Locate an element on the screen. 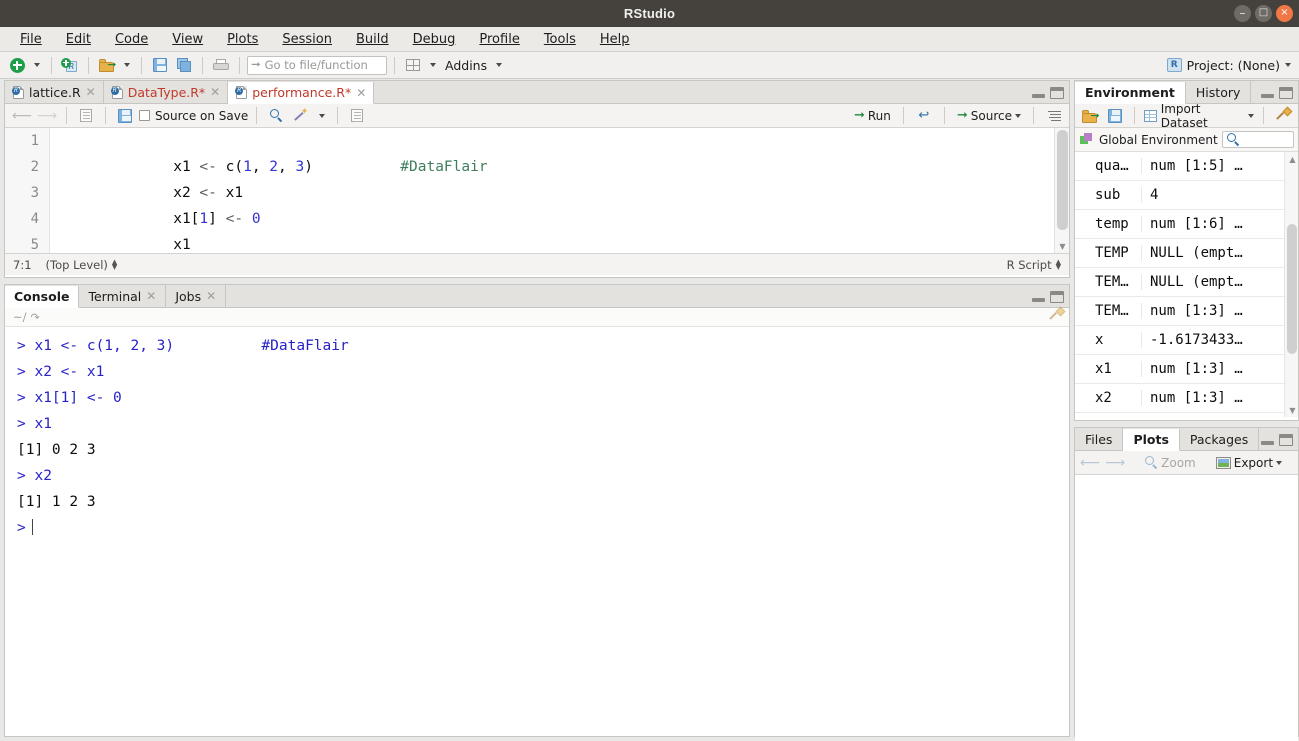 Image resolution: width=1299 pixels, height=741 pixels. tab-packages: Packages is located at coordinates (1219, 439).